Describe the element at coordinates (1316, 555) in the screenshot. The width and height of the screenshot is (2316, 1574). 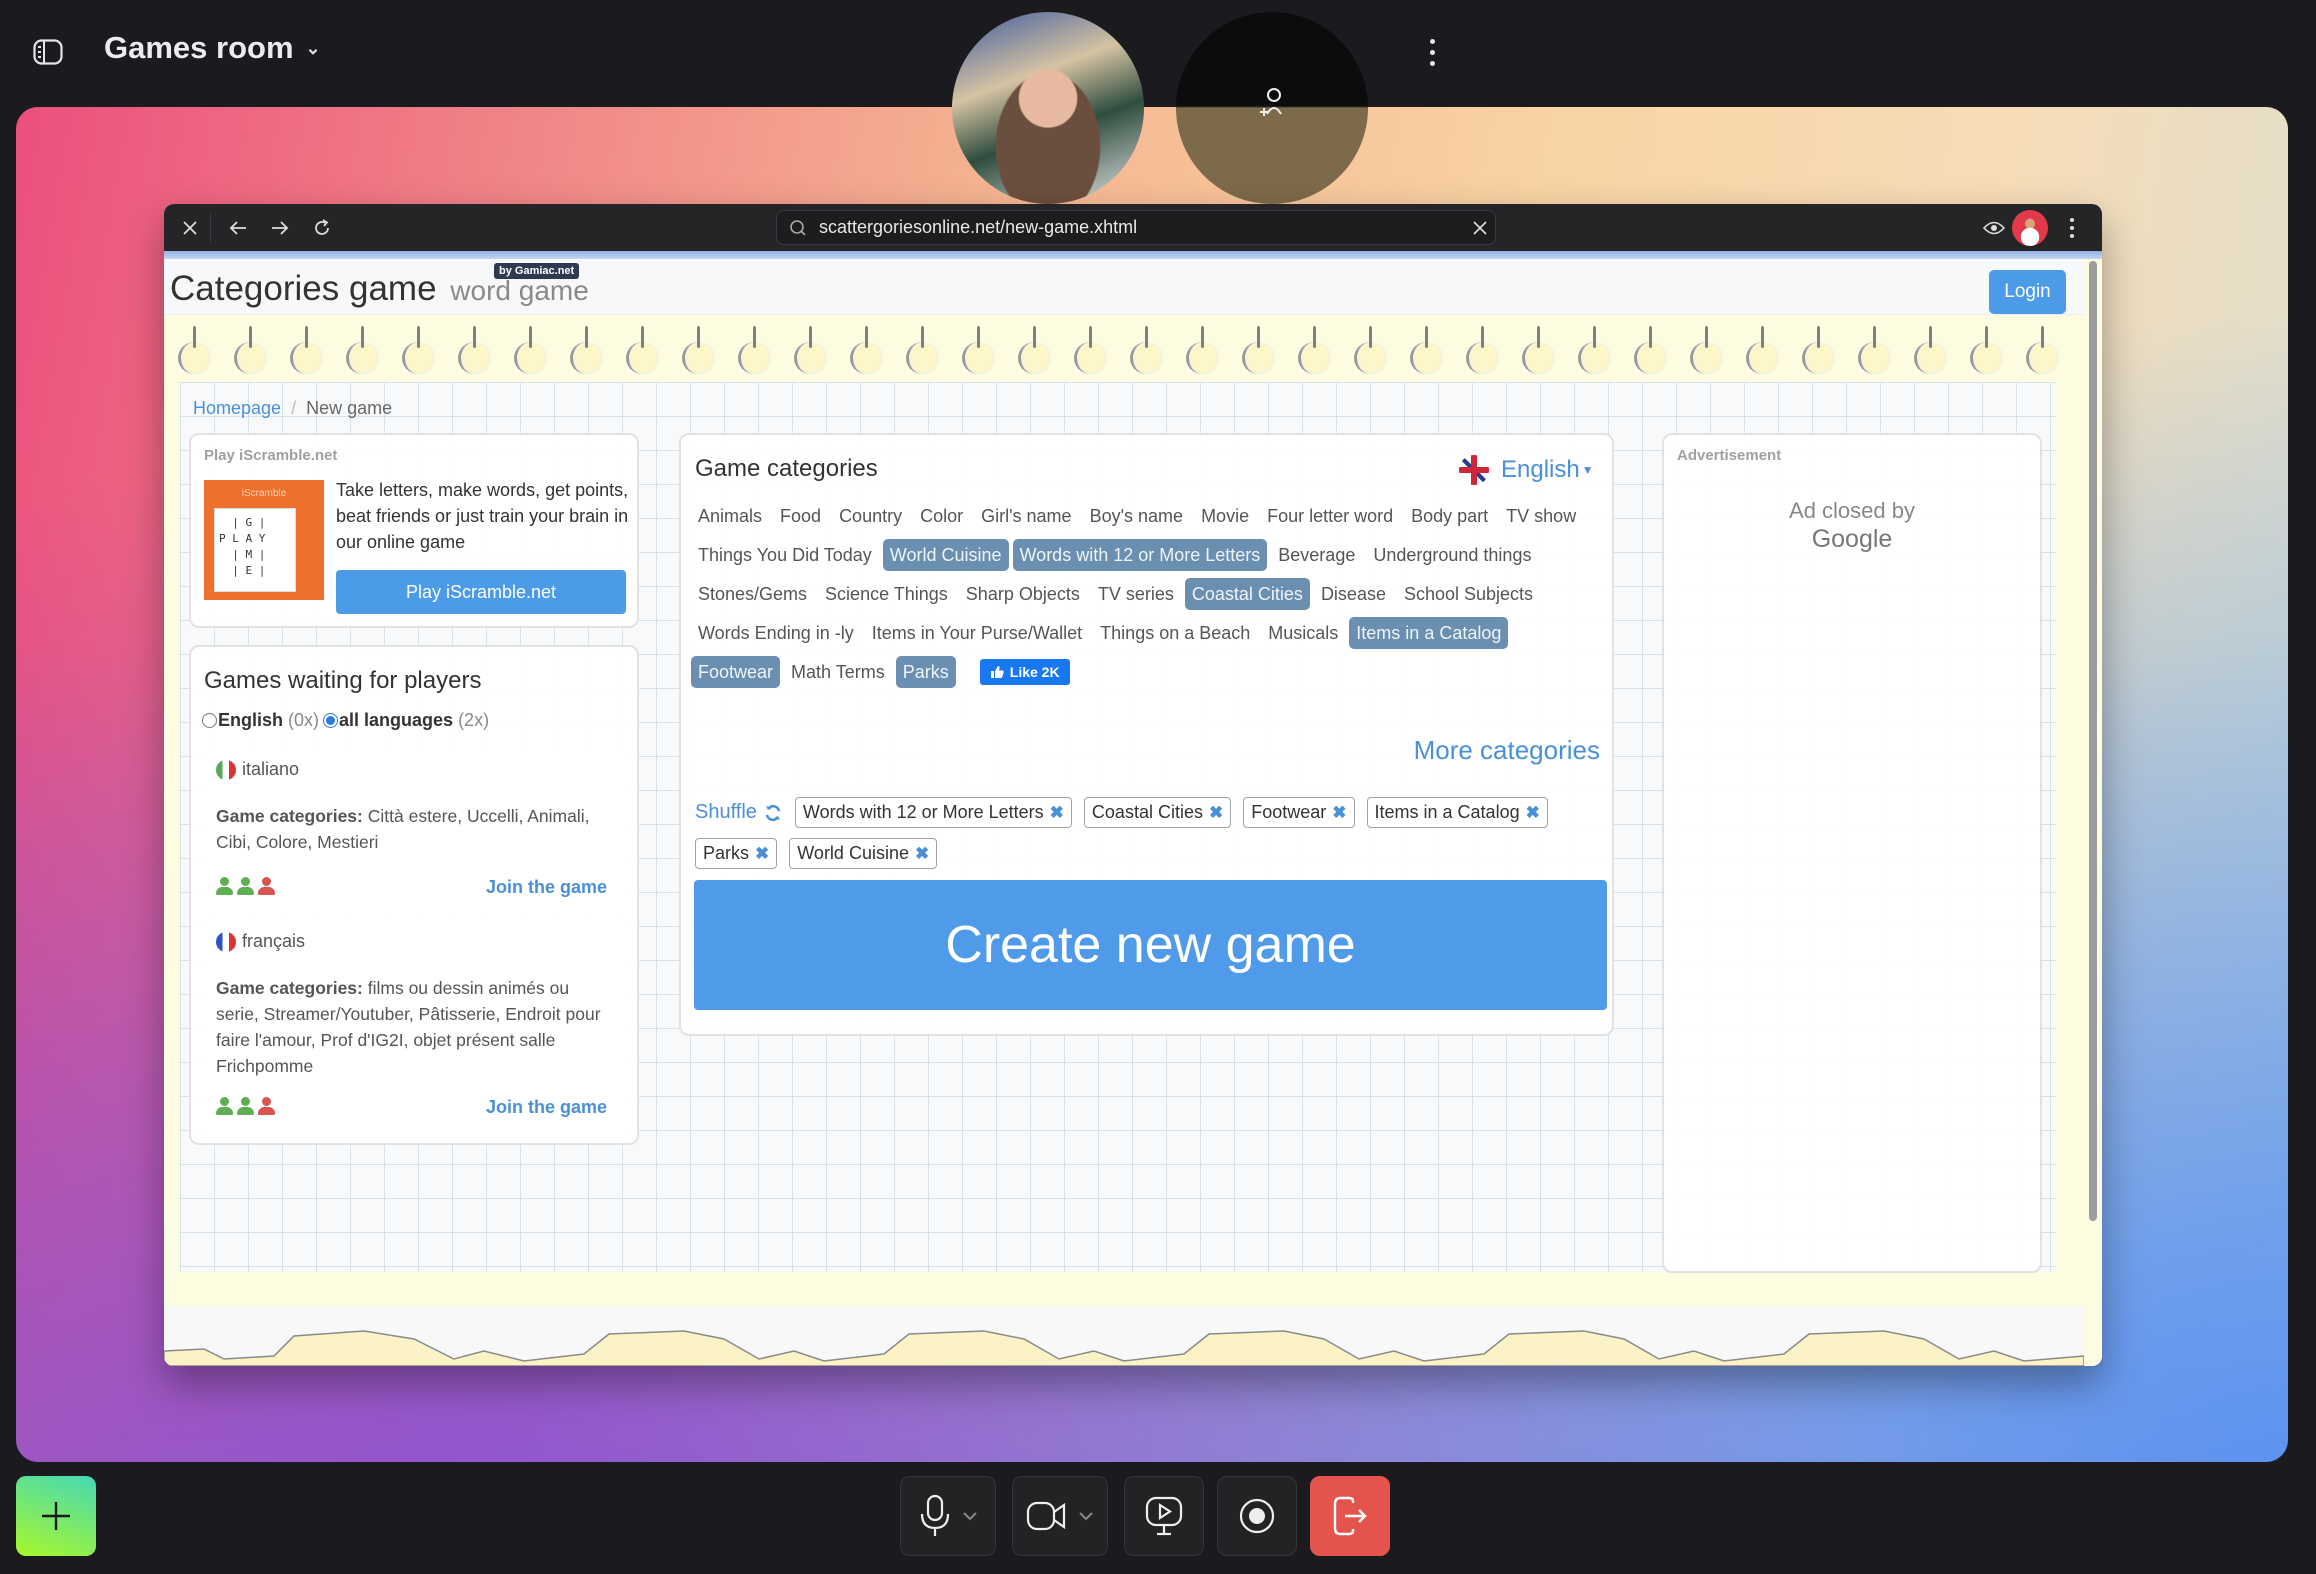
I see `category-option: Beverage` at that location.